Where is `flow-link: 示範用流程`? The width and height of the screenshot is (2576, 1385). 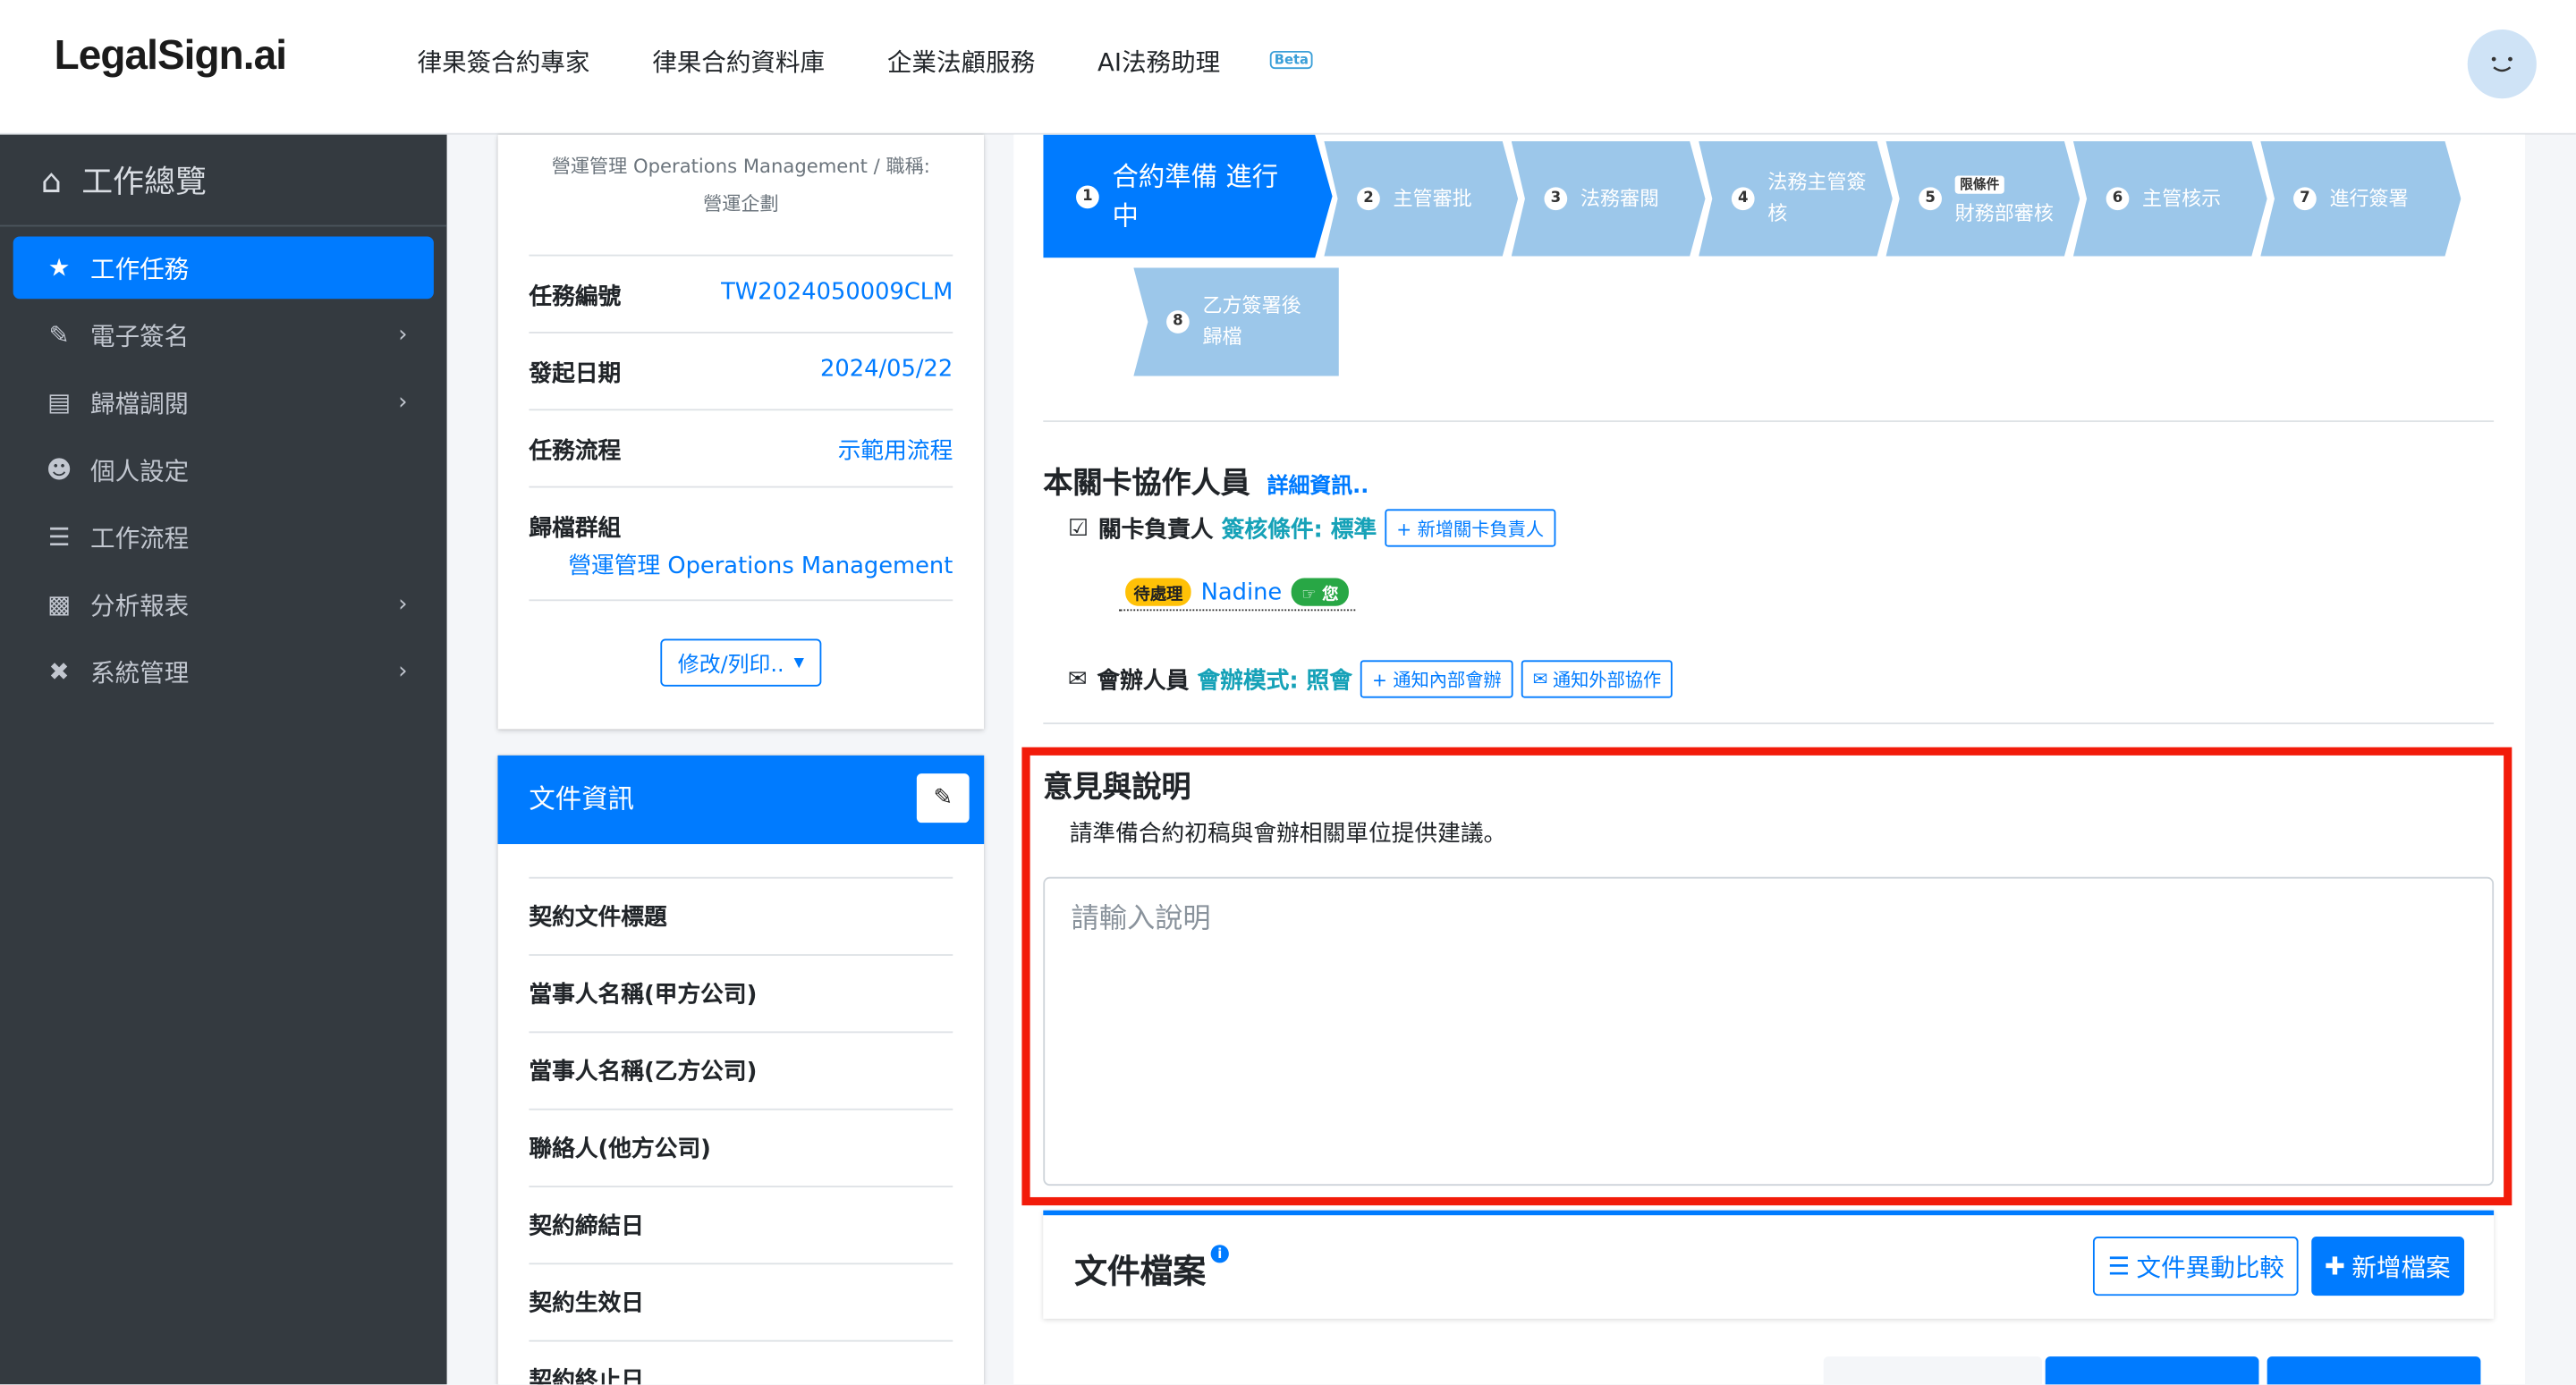 flow-link: 示範用流程 is located at coordinates (895, 450).